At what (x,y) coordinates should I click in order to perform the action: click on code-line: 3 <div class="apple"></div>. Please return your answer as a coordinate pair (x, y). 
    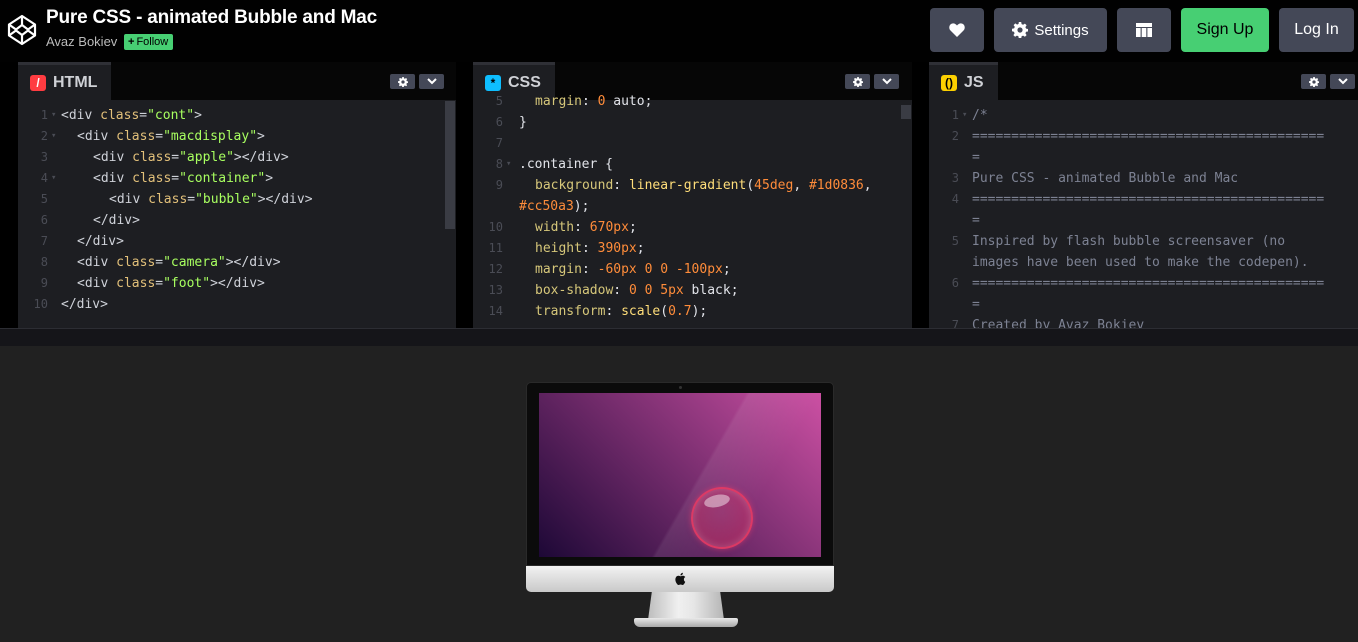
    Looking at the image, I should click on (237, 157).